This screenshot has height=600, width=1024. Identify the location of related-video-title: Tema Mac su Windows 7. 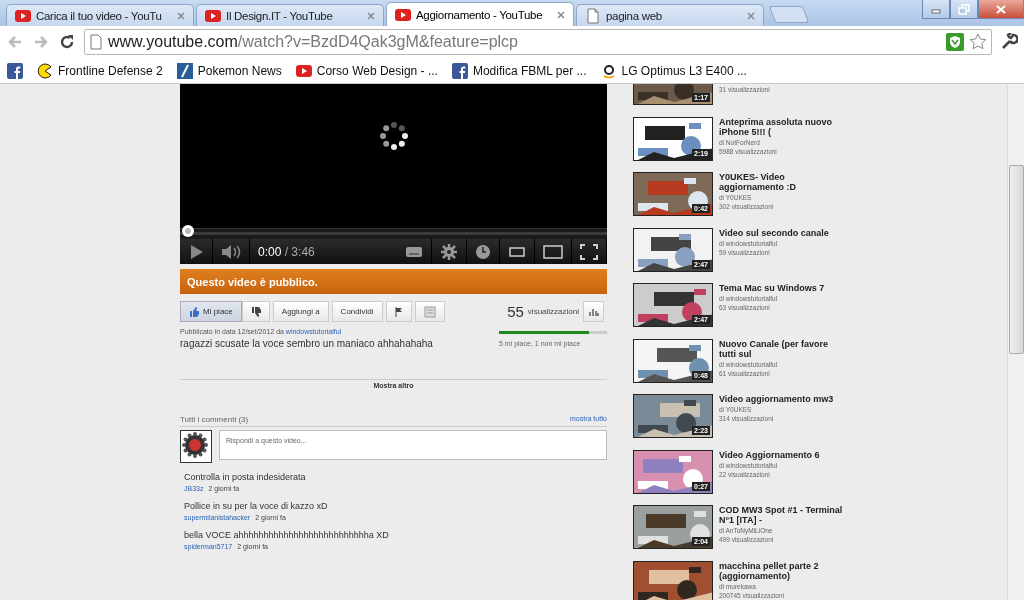
(783, 288).